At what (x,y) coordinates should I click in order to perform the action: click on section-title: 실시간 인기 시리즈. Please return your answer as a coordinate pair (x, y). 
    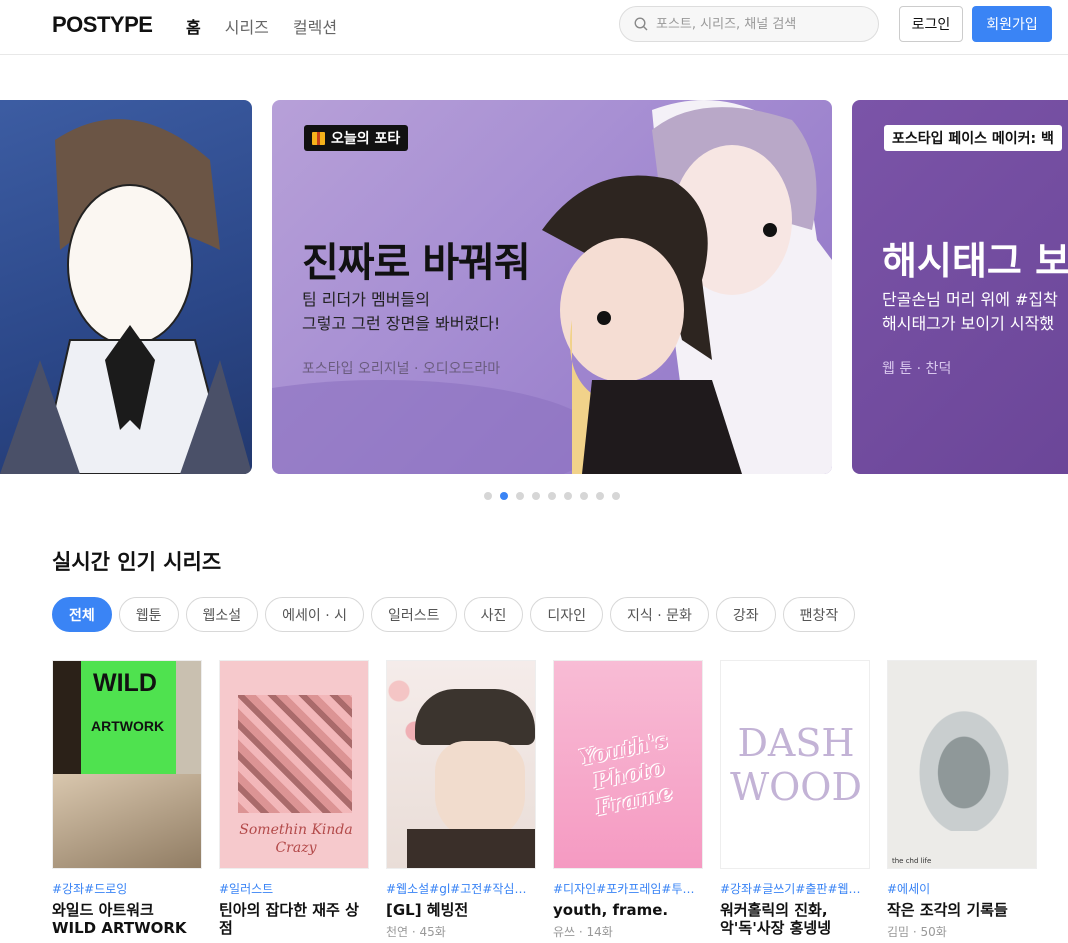
    Looking at the image, I should click on (137, 562).